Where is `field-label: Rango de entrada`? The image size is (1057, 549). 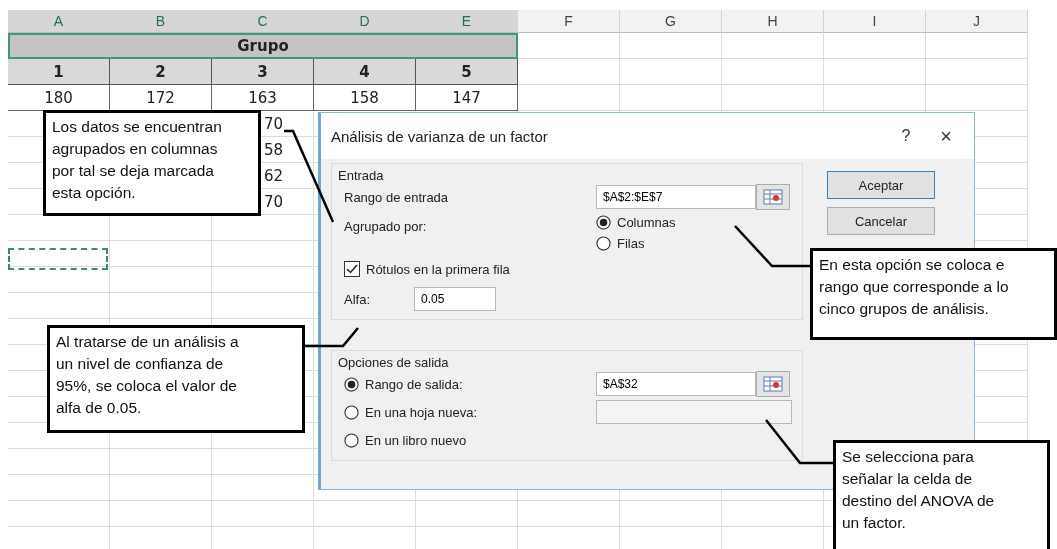
field-label: Rango de entrada is located at coordinates (397, 197).